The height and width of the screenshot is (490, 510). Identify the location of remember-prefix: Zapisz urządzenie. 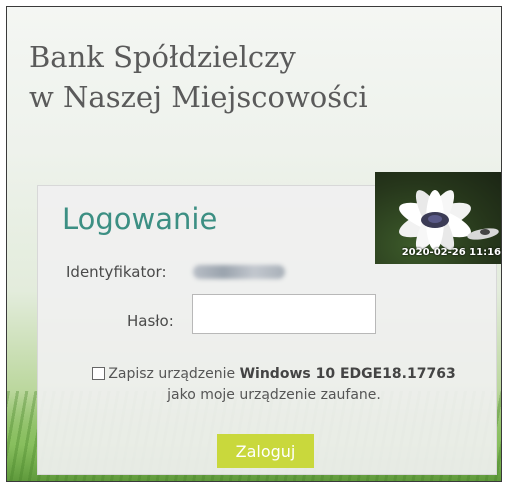
(172, 374).